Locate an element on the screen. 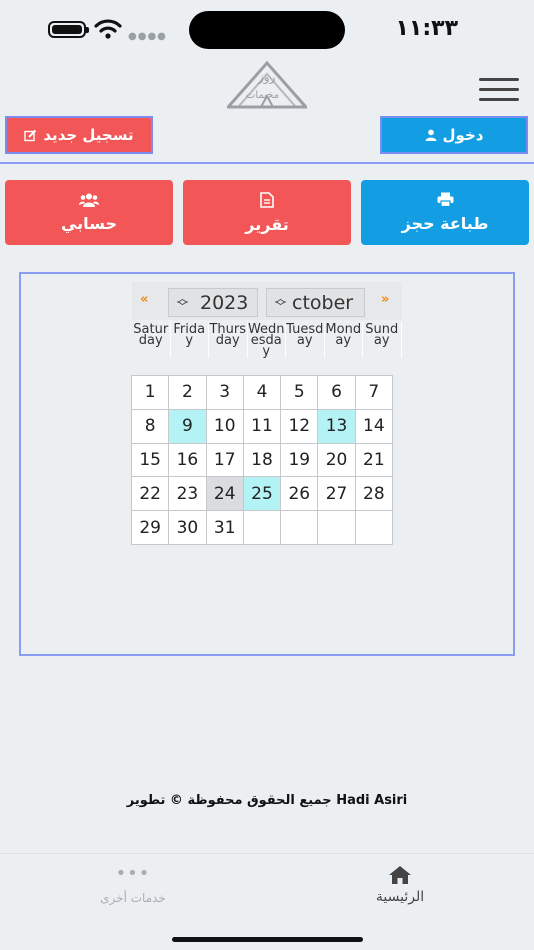 The image size is (534, 950). report-label: تقرير is located at coordinates (267, 224).